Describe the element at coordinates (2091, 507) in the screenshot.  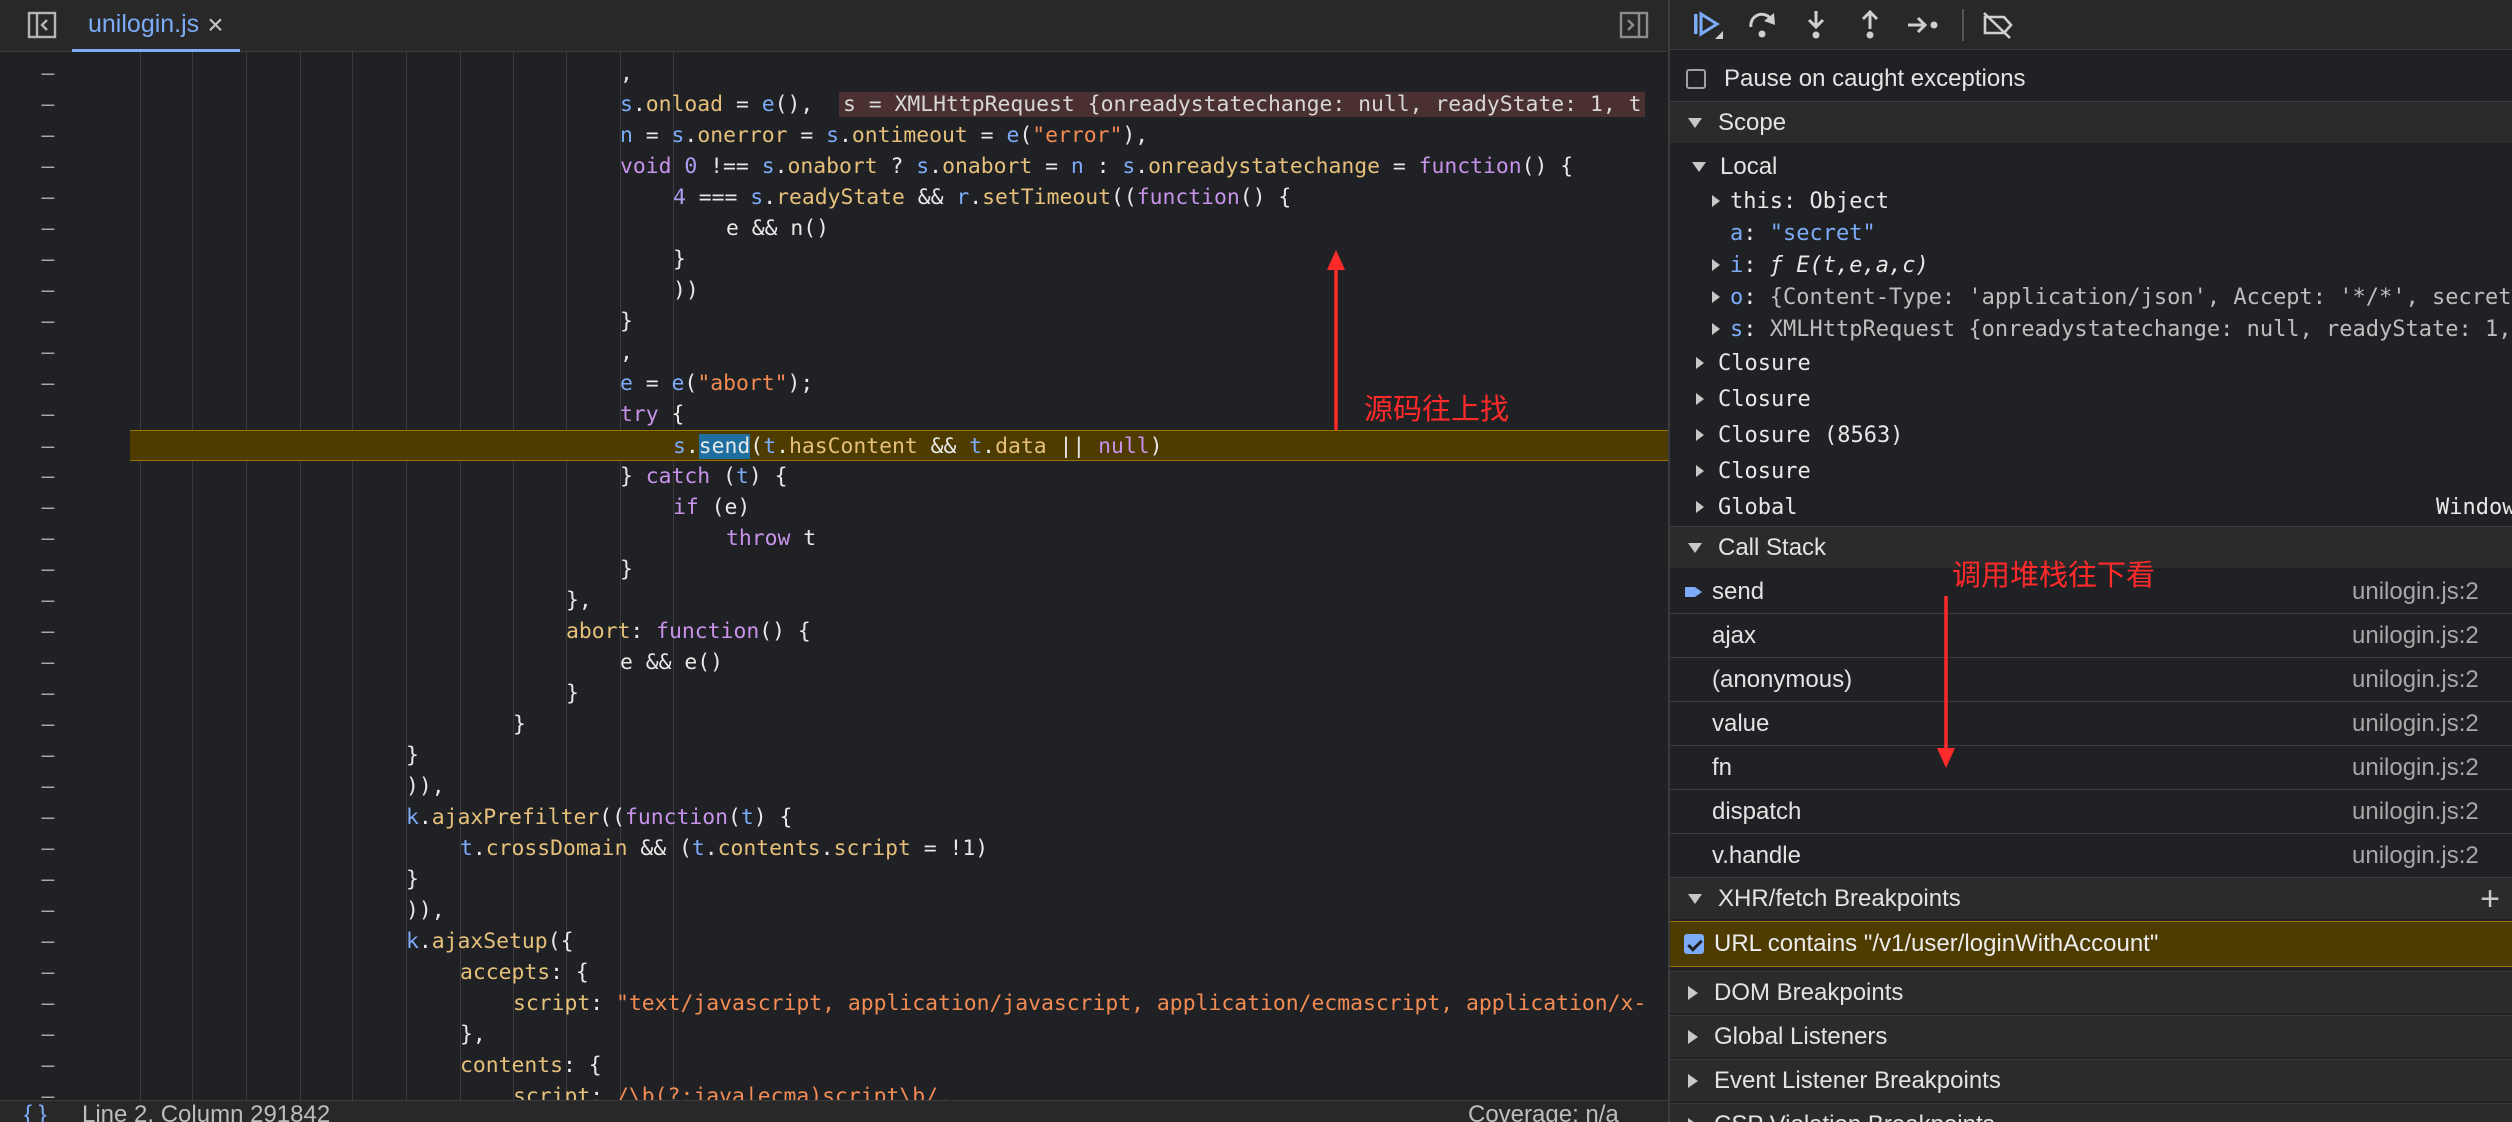
I see `scope-closure-item: Global Window` at that location.